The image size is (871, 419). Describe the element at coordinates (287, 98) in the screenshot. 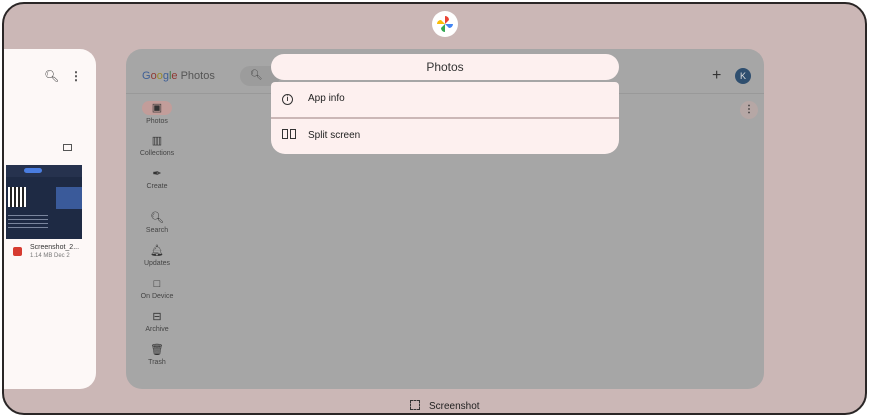

I see `info-icon: i` at that location.